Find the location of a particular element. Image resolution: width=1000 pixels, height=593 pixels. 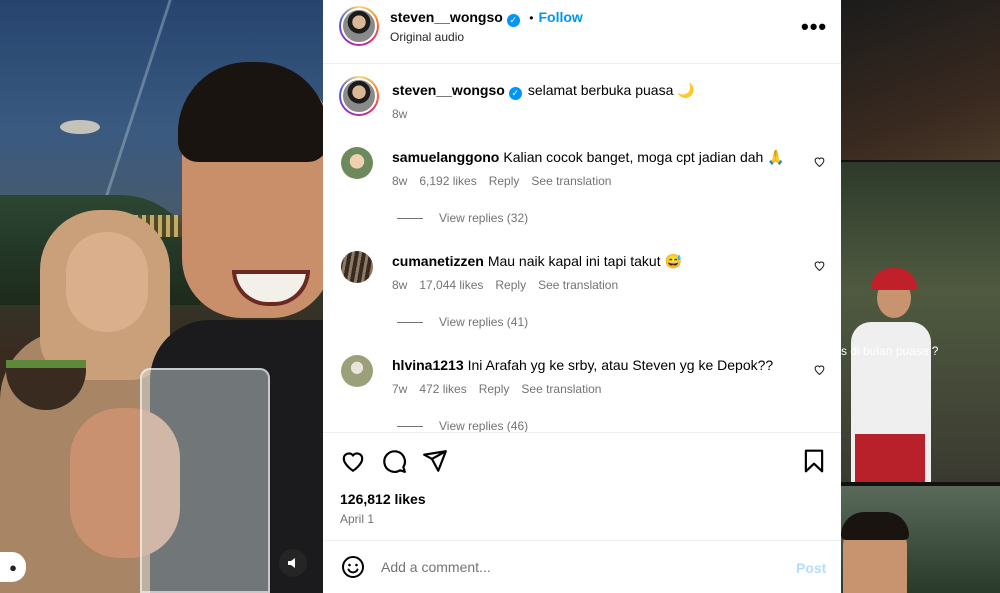

action-bar: 126,812 likes April 1 is located at coordinates (582, 485).